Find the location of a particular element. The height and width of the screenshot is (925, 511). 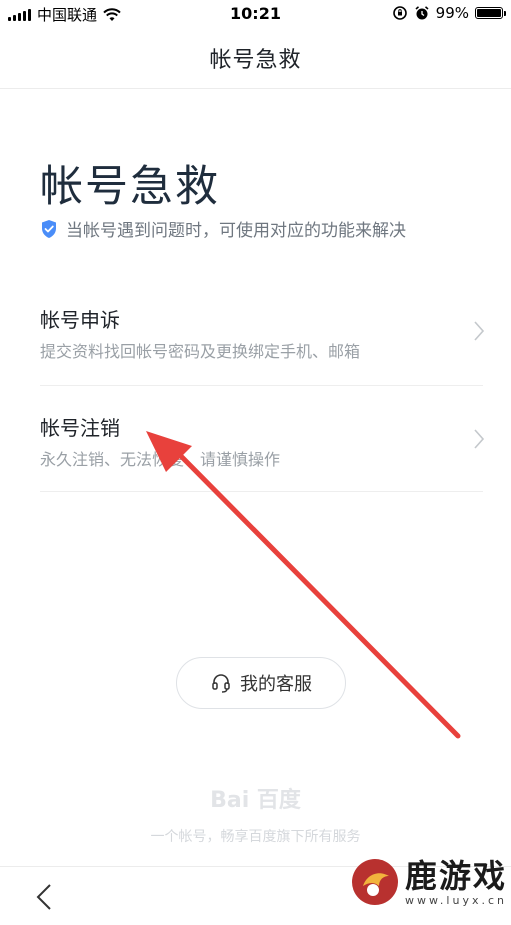

customer-service-button: 我的客服 is located at coordinates (261, 683).